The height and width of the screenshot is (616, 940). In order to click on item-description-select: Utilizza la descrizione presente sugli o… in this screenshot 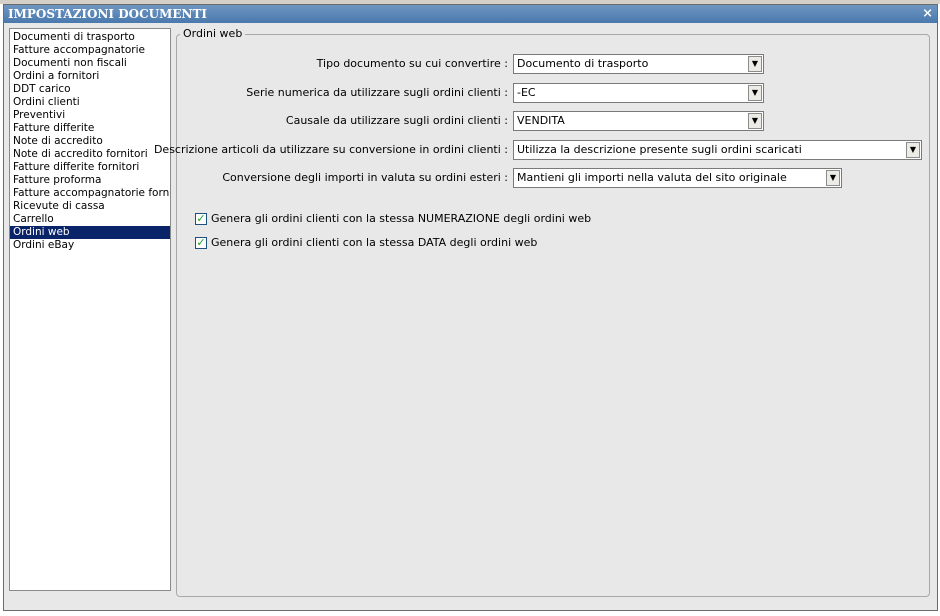, I will do `click(717, 150)`.